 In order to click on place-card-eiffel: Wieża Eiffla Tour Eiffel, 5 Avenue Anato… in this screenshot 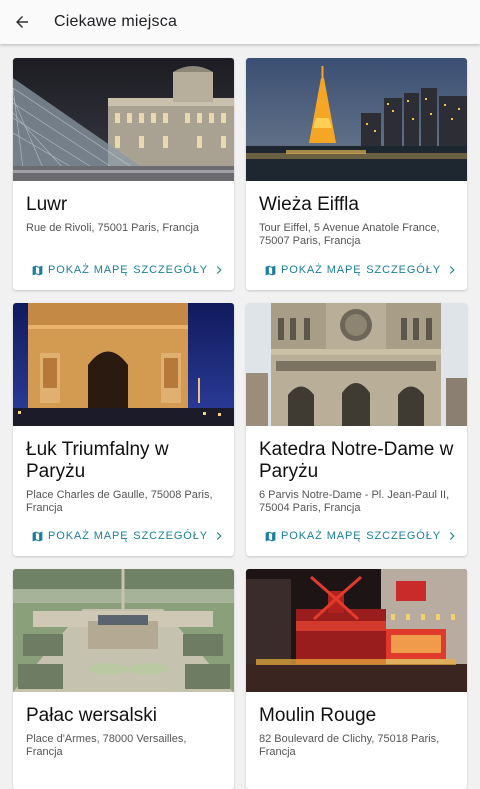, I will do `click(356, 174)`.